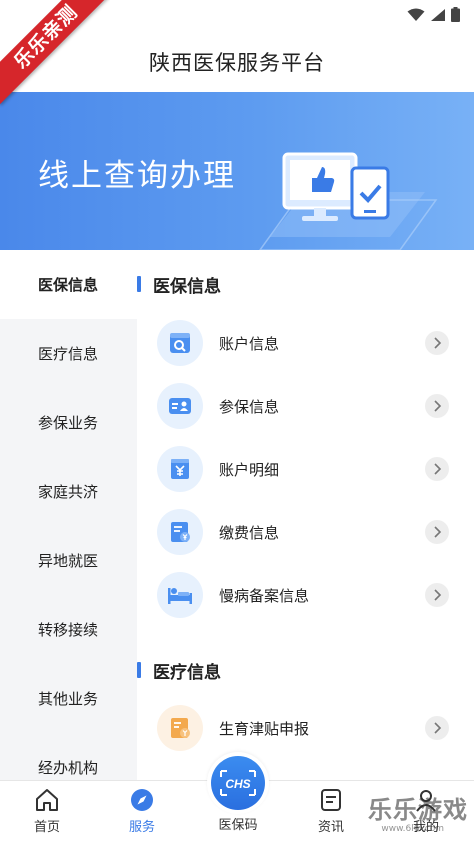 This screenshot has width=474, height=842. What do you see at coordinates (187, 286) in the screenshot?
I see `section-title-text: 医保信息` at bounding box center [187, 286].